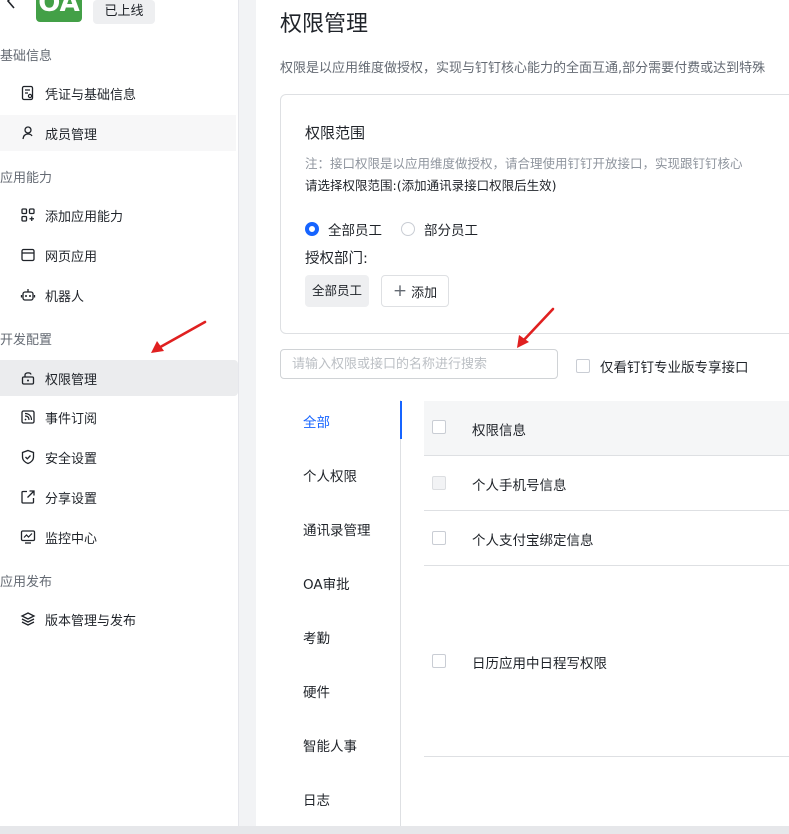 Image resolution: width=789 pixels, height=834 pixels. Describe the element at coordinates (326, 583) in the screenshot. I see `tab-oa-approval: OA审批` at that location.